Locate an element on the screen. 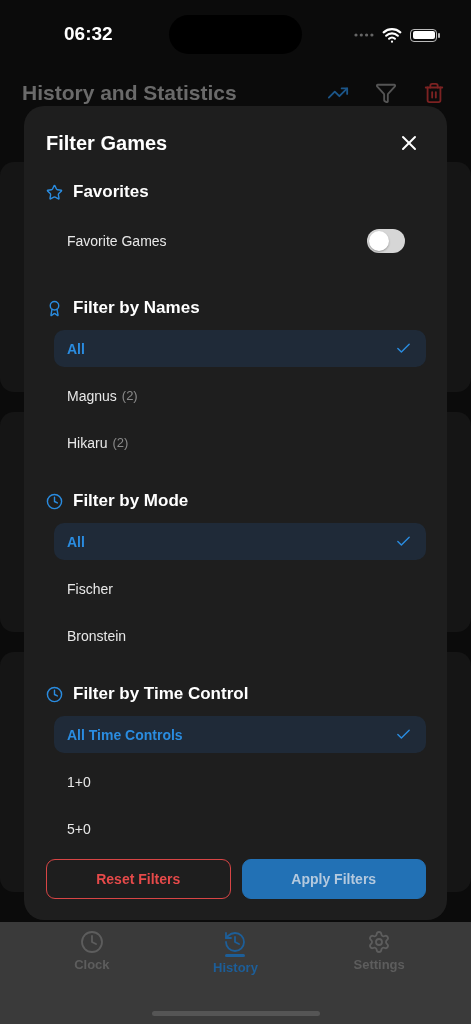  delete-icon is located at coordinates (434, 93).